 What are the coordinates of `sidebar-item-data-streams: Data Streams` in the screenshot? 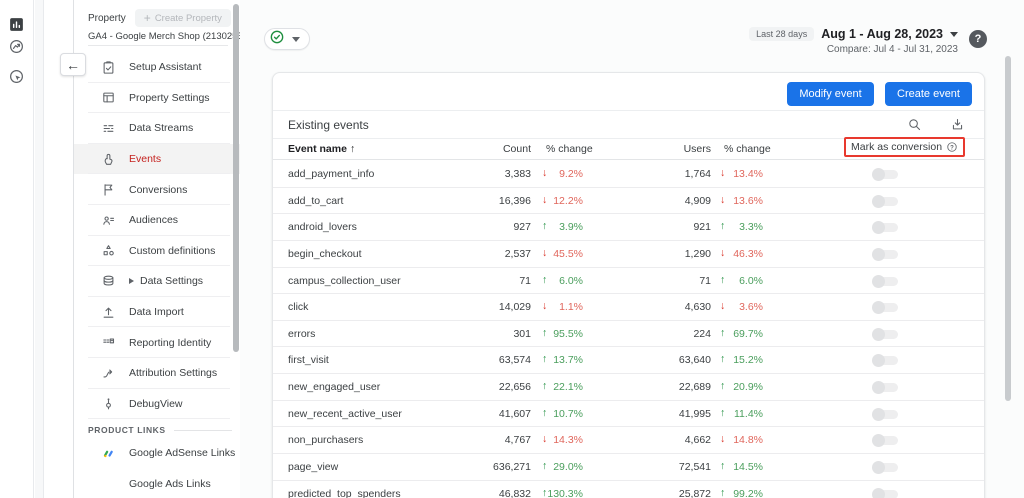 It's located at (157, 128).